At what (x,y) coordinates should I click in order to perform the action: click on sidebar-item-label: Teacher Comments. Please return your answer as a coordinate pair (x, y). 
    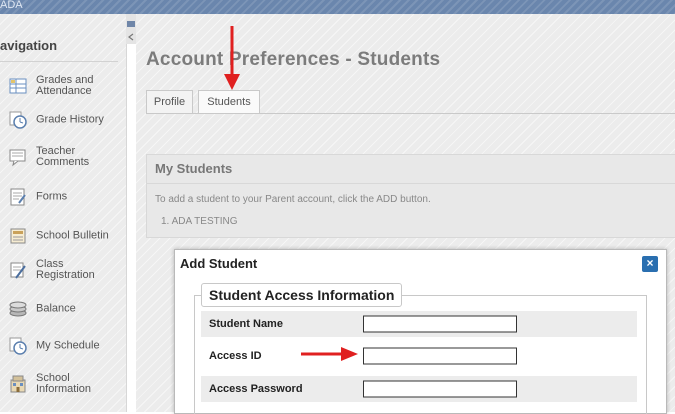
    Looking at the image, I should click on (63, 156).